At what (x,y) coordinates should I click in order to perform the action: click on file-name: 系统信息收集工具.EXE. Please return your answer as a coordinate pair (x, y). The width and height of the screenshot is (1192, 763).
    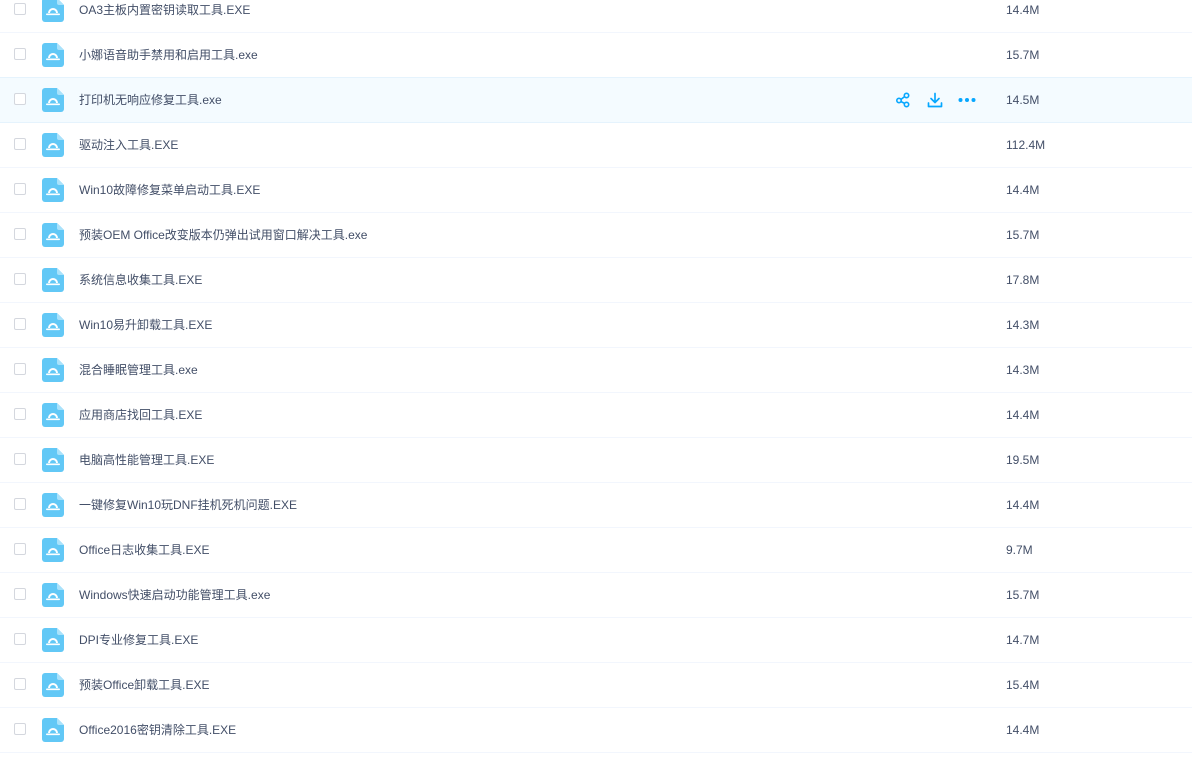
    Looking at the image, I should click on (140, 280).